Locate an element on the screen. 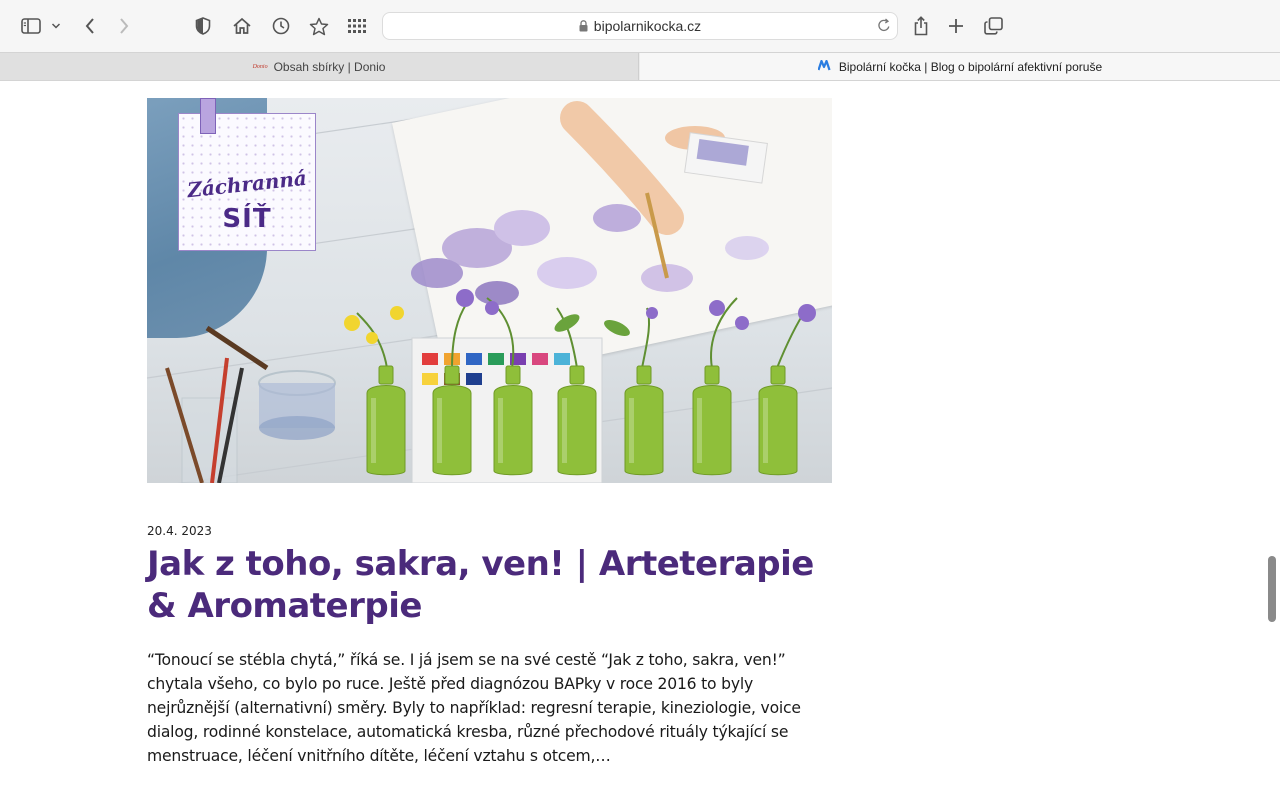  lock-icon is located at coordinates (583, 26).